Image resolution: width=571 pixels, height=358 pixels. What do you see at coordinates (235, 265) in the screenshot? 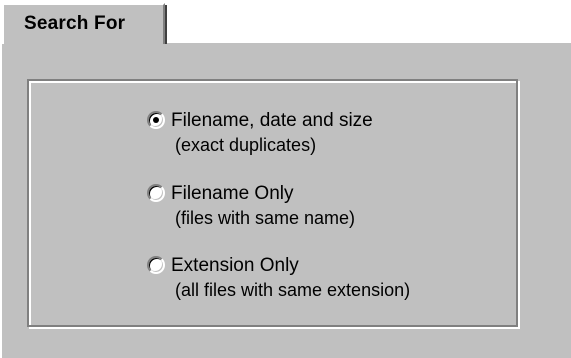
I see `option-extension-only-label: Extension Only` at bounding box center [235, 265].